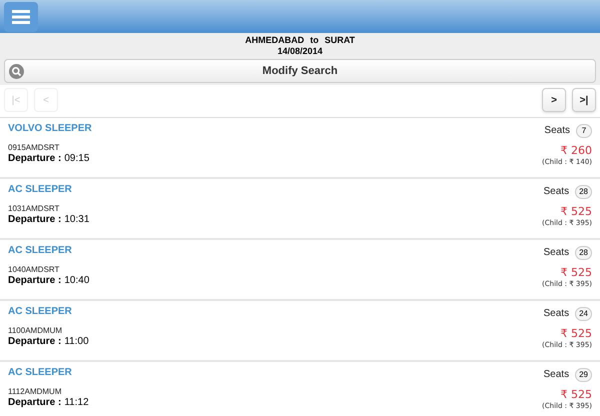  I want to click on pager-button: >|, so click(584, 100).